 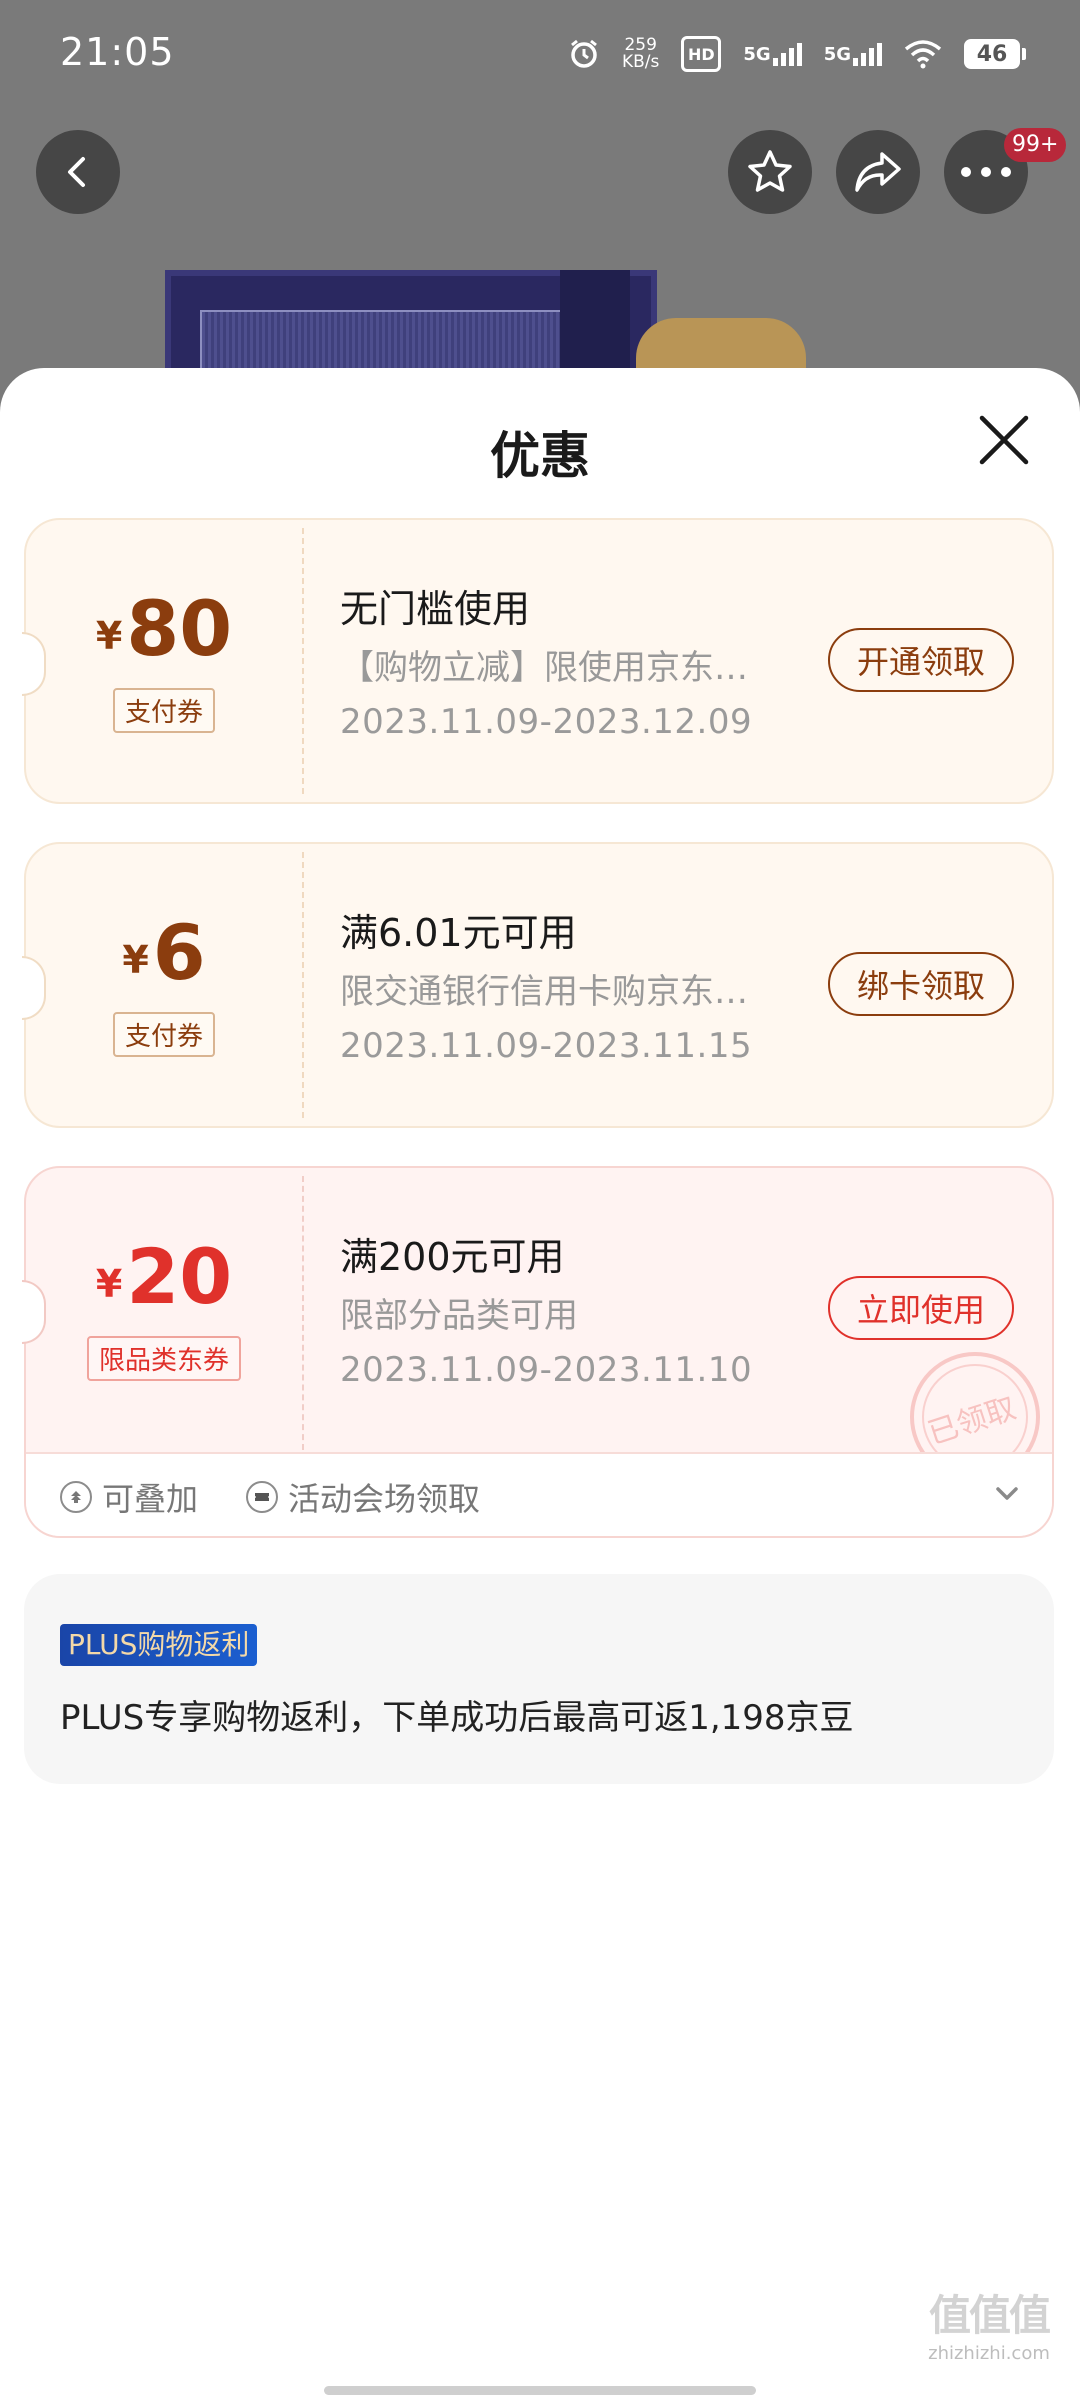 I want to click on plus-rebate-text: PLUS专享购物返利，下单成功后最高可返1,198京豆, so click(x=457, y=1718).